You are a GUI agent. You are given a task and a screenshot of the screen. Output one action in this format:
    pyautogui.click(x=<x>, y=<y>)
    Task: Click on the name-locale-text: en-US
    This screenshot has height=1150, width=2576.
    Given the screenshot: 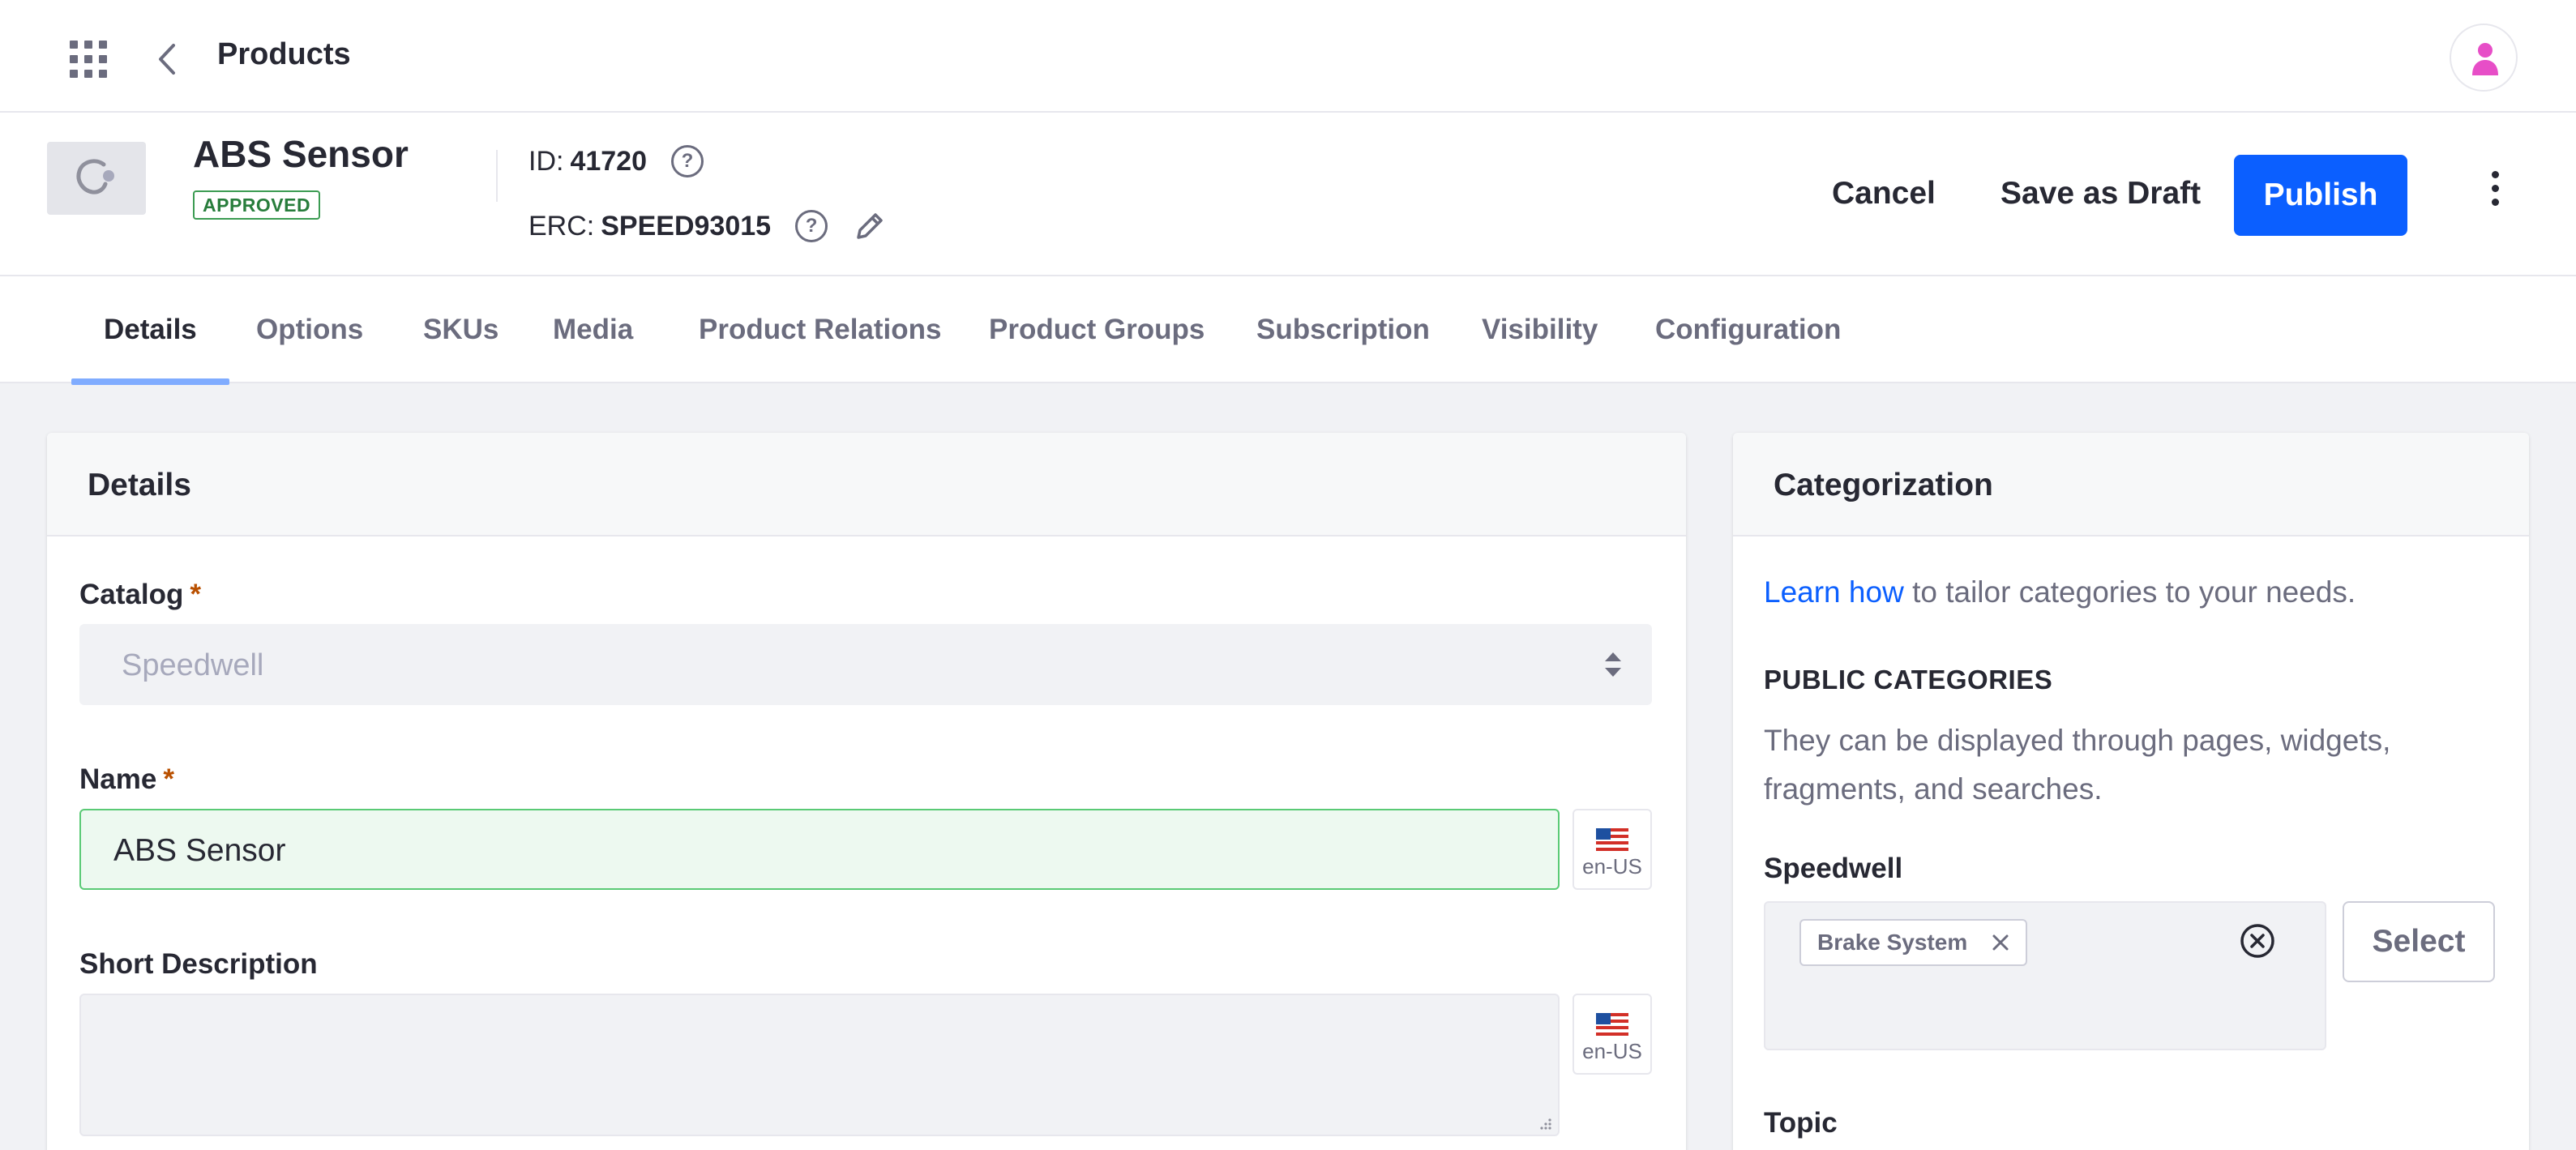 What is the action you would take?
    pyautogui.click(x=1612, y=866)
    